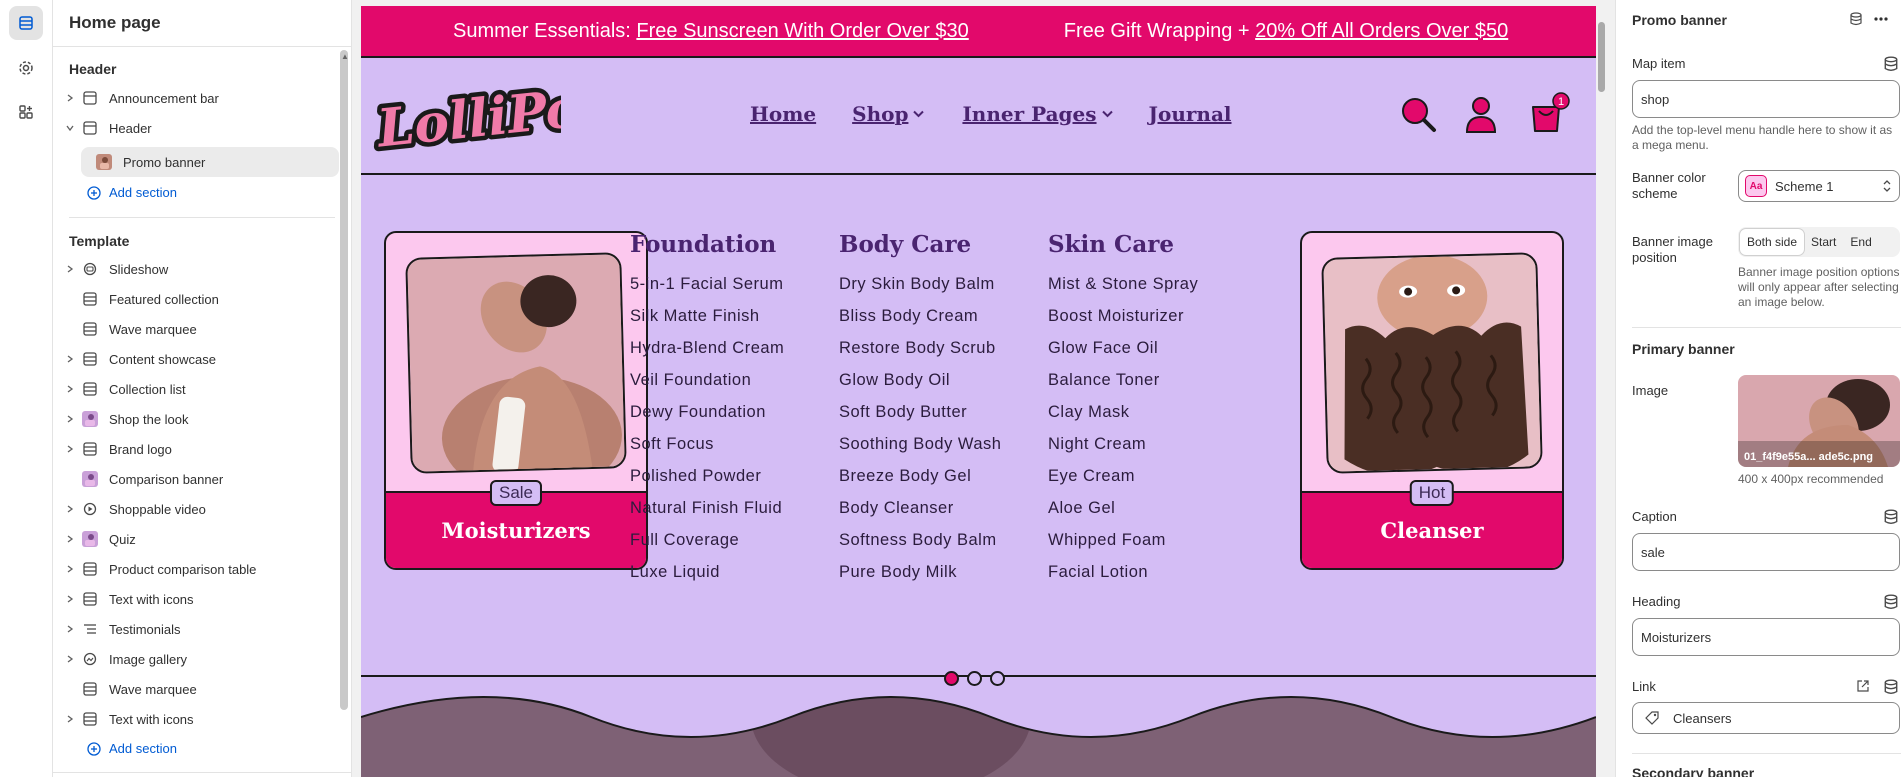  What do you see at coordinates (1123, 572) in the screenshot?
I see `menu-link: Facial Lotion` at bounding box center [1123, 572].